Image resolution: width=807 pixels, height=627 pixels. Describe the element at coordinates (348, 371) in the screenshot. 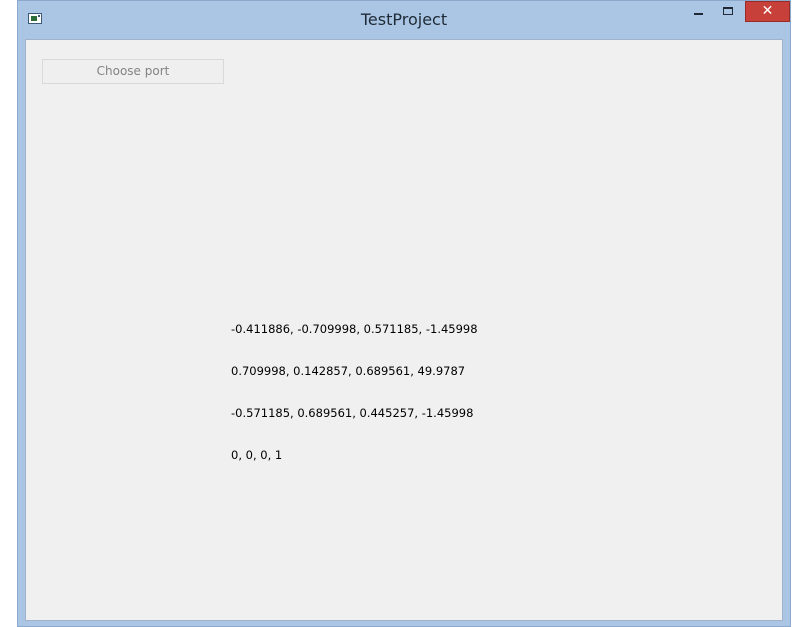

I see `matrix-row: 0.709998, 0.142857, 0.689561, 49.9787` at that location.